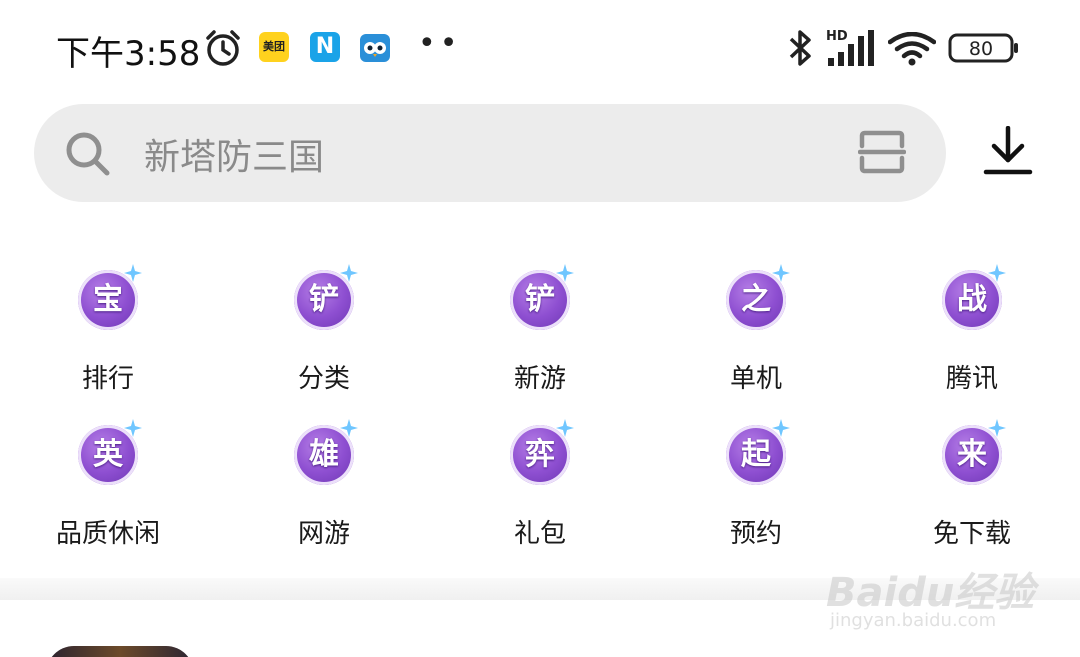 The height and width of the screenshot is (657, 1080). I want to click on category-item-online-games: 雄 网游, so click(324, 497).